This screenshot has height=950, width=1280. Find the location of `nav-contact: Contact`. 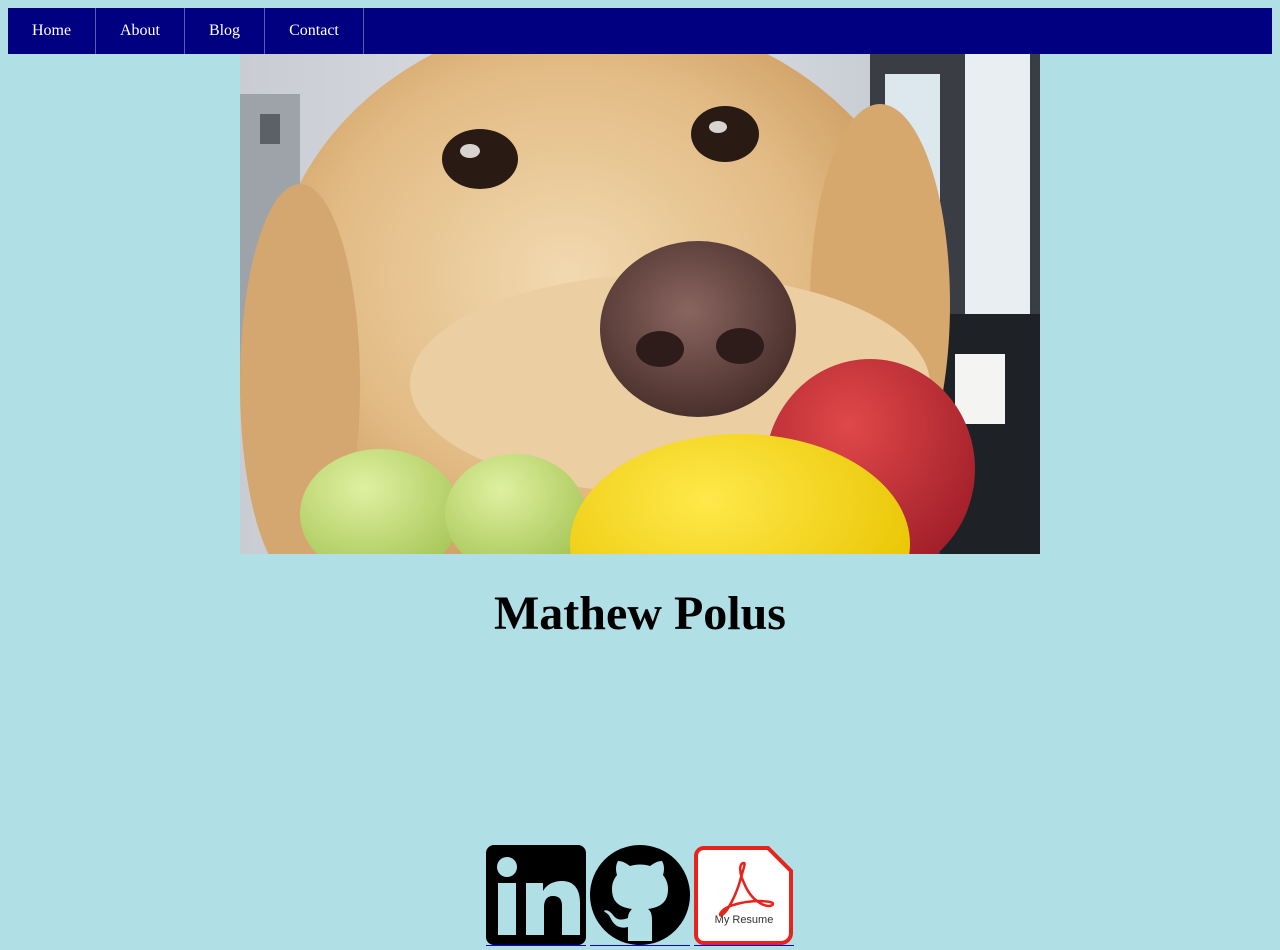

nav-contact: Contact is located at coordinates (314, 31).